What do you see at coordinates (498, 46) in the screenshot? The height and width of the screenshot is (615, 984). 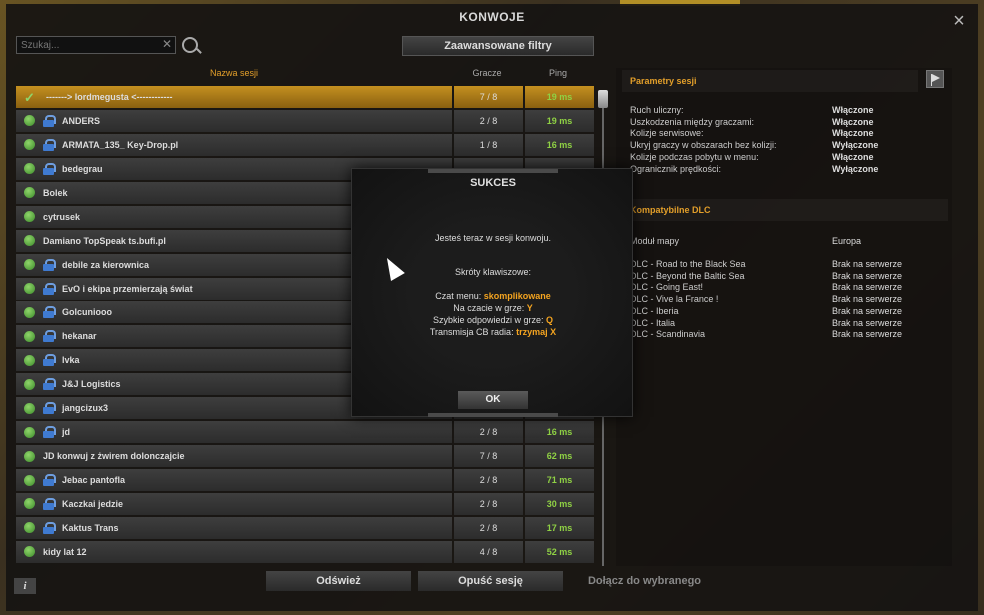 I see `advanced-filters-button: Zaawansowane filtry` at bounding box center [498, 46].